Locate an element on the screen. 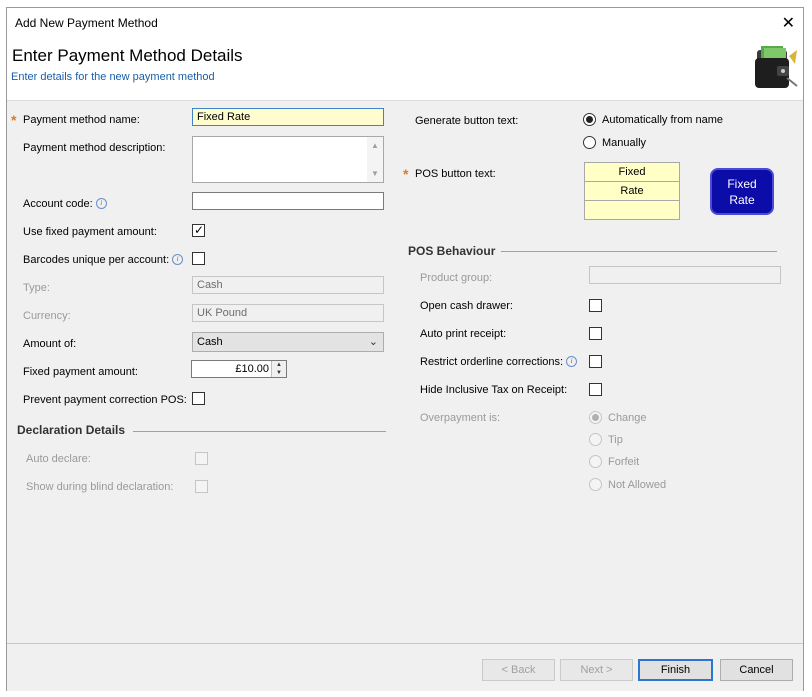 This screenshot has height=697, width=812. blind-declaration-label: Show during blind declaration: is located at coordinates (100, 487).